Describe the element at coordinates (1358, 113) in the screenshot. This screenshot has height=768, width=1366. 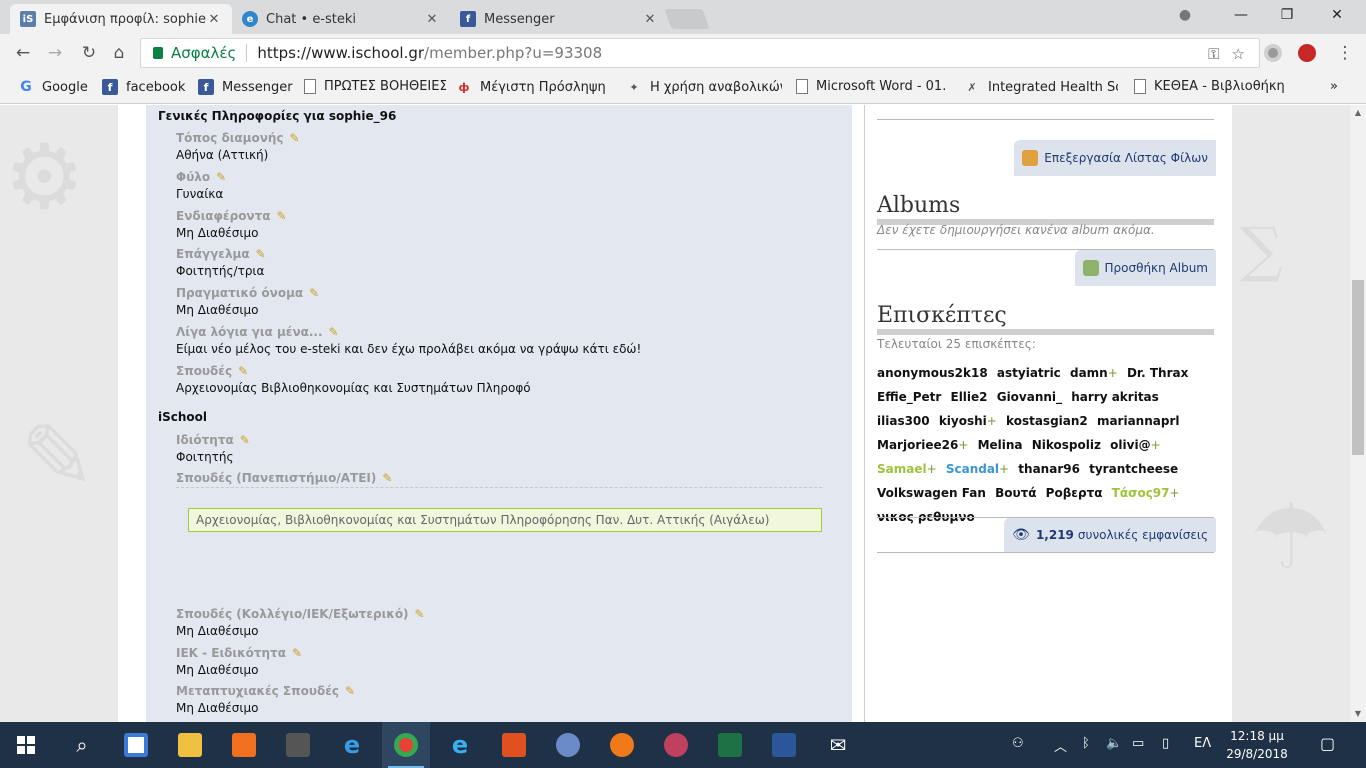
I see `scroll-up-arrow: ▲` at that location.